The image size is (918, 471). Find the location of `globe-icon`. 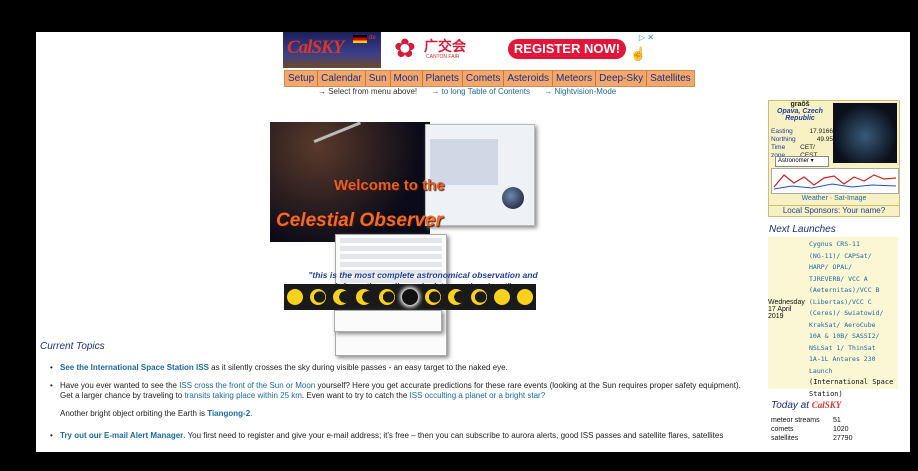

globe-icon is located at coordinates (513, 198).